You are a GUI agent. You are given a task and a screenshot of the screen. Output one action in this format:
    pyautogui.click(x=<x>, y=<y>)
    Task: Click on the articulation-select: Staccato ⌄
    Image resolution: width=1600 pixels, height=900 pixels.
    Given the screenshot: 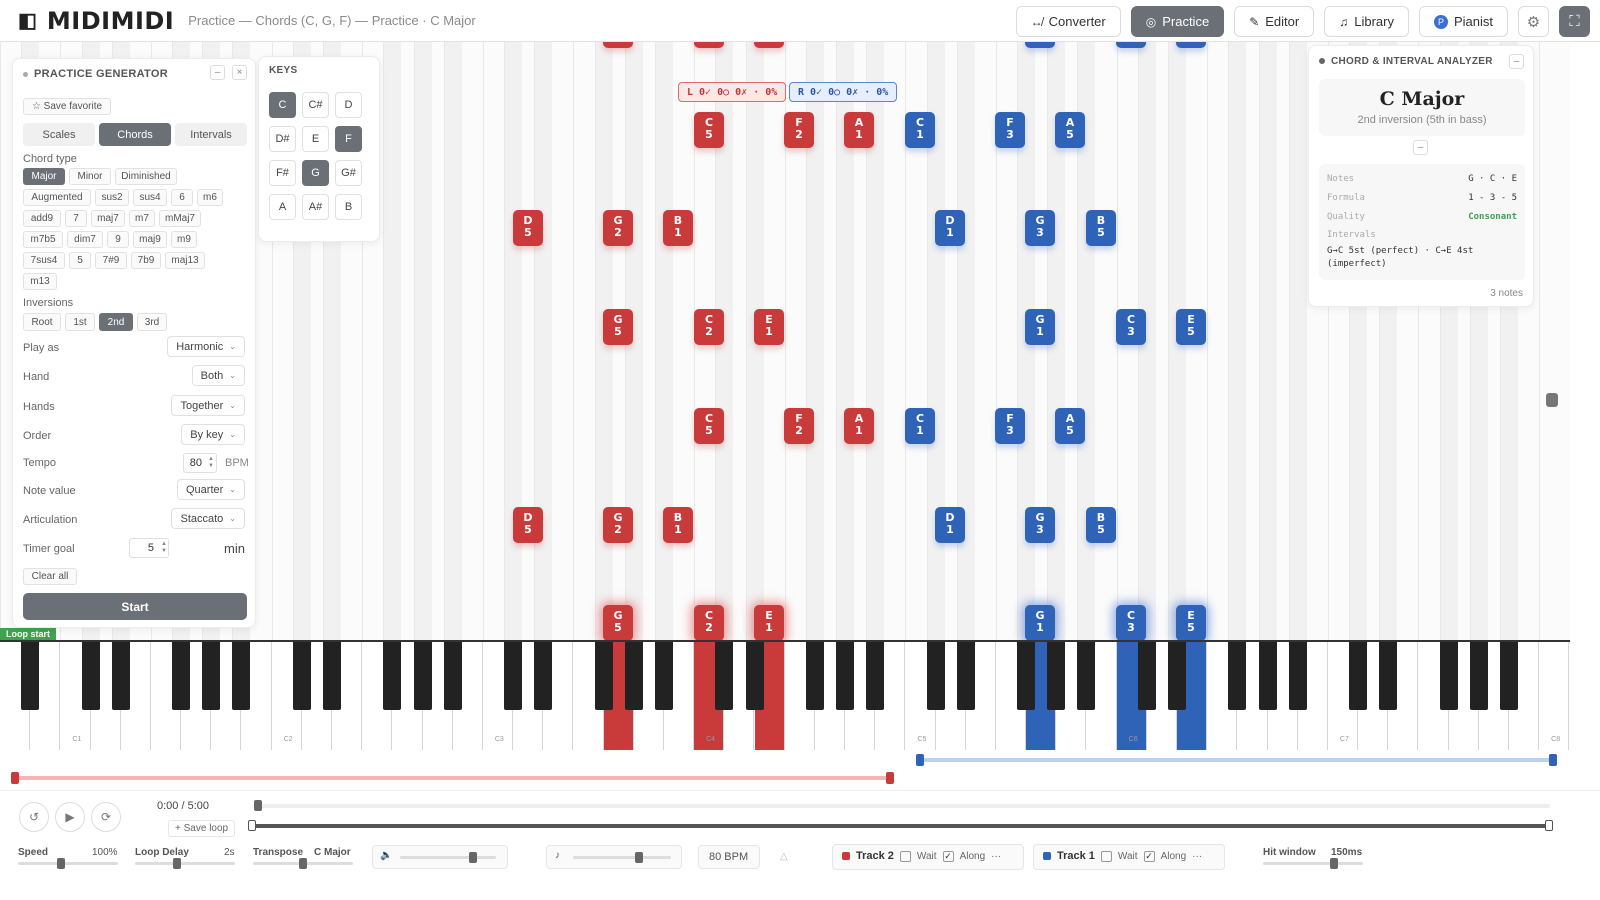 What is the action you would take?
    pyautogui.click(x=208, y=518)
    